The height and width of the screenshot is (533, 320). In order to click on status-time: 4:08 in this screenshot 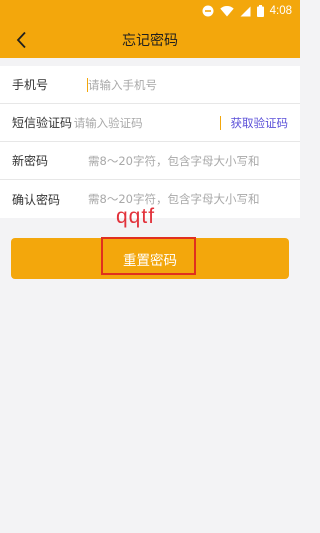, I will do `click(280, 11)`.